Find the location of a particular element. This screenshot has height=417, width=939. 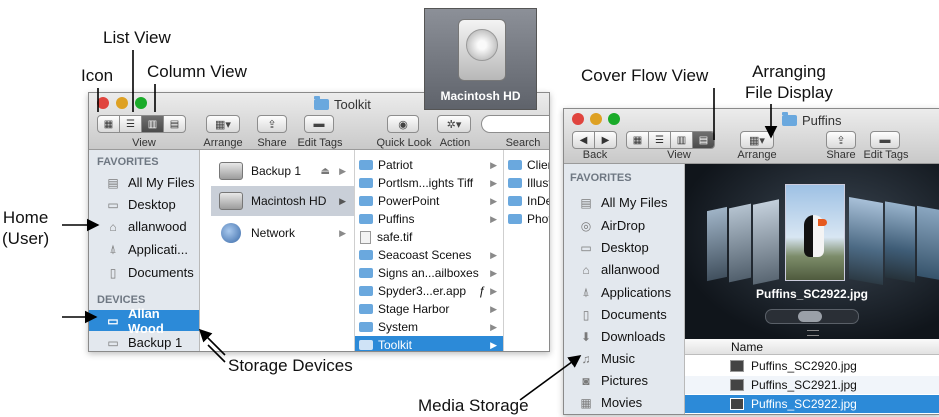

sidebar-item-airdrop: ◎ AirDrop is located at coordinates (624, 225).